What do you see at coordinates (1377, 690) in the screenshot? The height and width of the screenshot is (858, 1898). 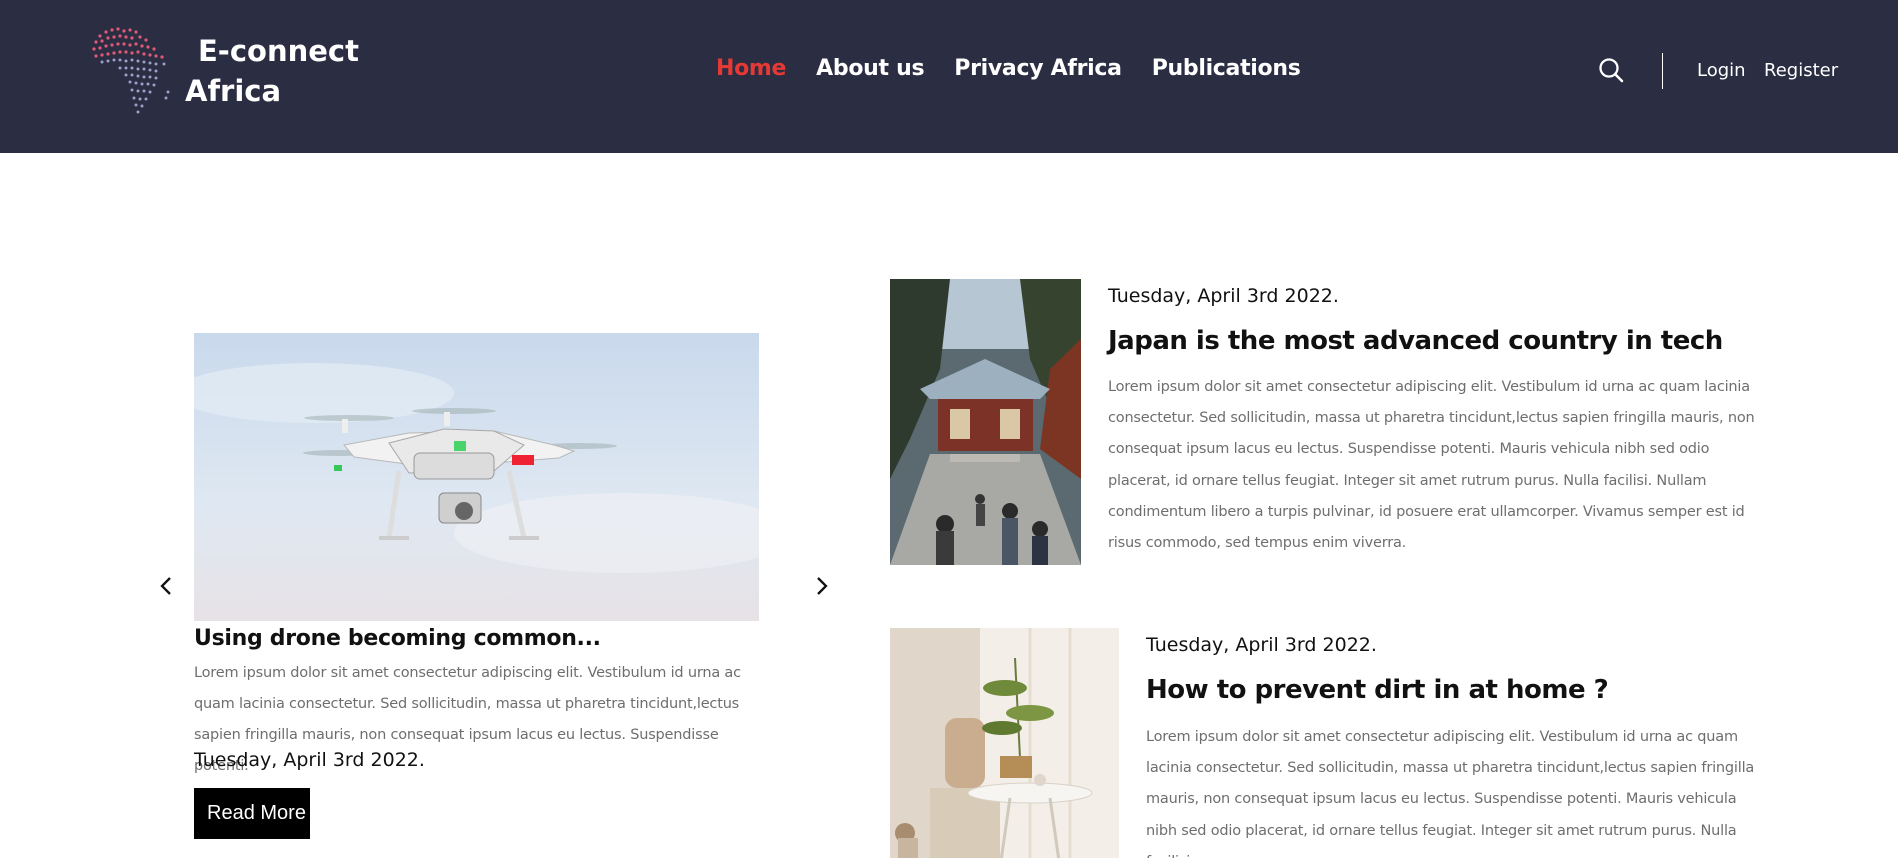 I see `article-title: How to prevent dirt in at home ?` at bounding box center [1377, 690].